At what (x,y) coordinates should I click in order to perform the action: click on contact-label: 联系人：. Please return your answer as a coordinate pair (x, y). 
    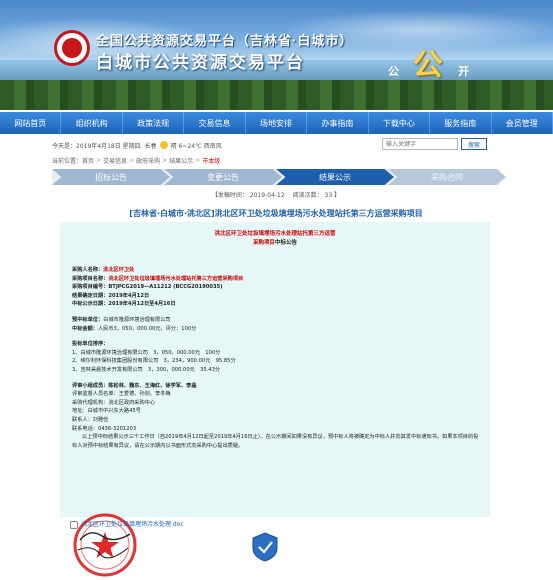
    Looking at the image, I should click on (82, 419).